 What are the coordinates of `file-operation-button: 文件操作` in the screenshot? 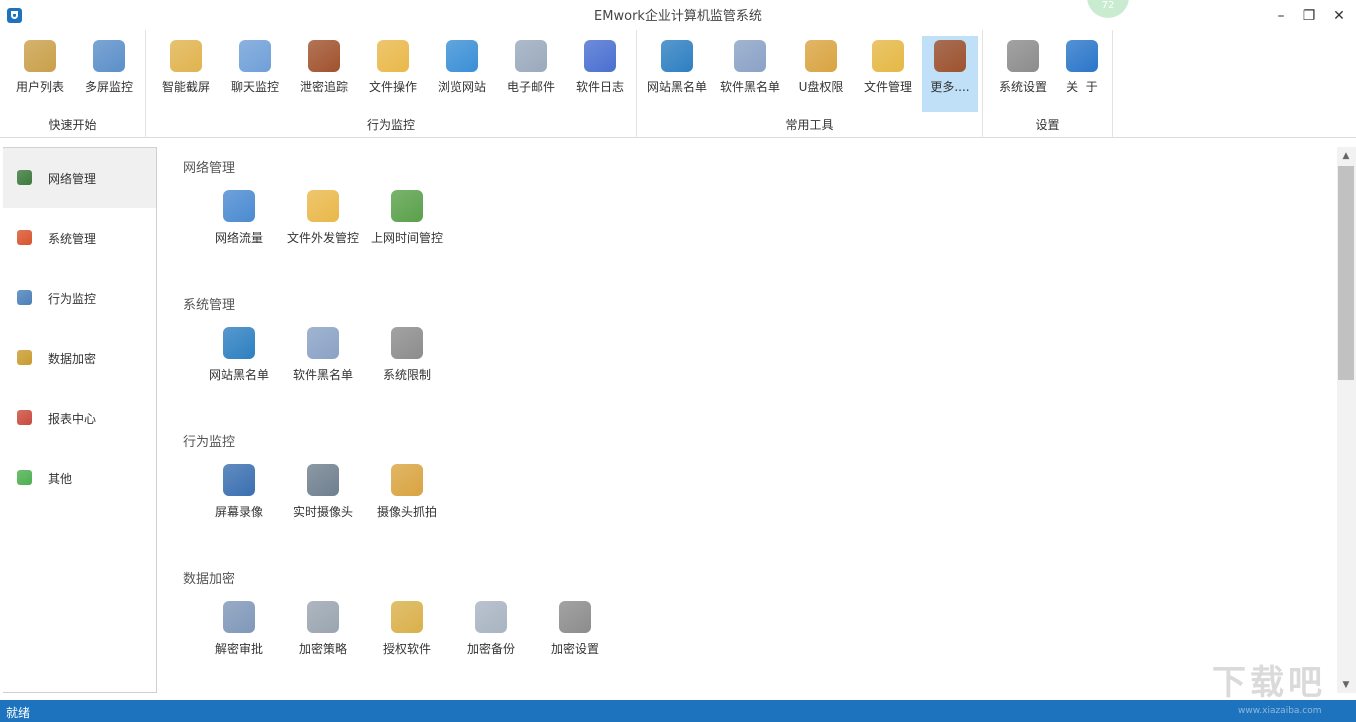 It's located at (393, 74).